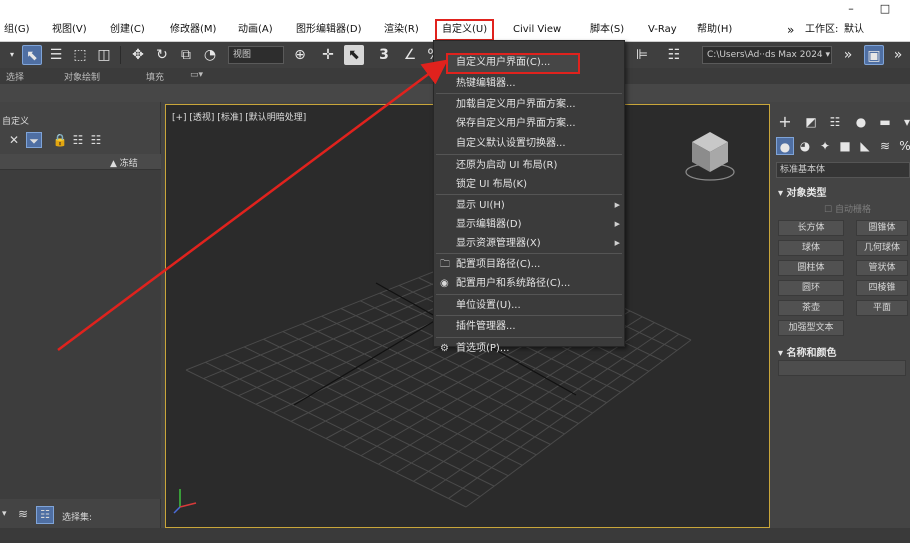 The image size is (910, 543). Describe the element at coordinates (851, 9) in the screenshot. I see `minimize-button: –` at that location.